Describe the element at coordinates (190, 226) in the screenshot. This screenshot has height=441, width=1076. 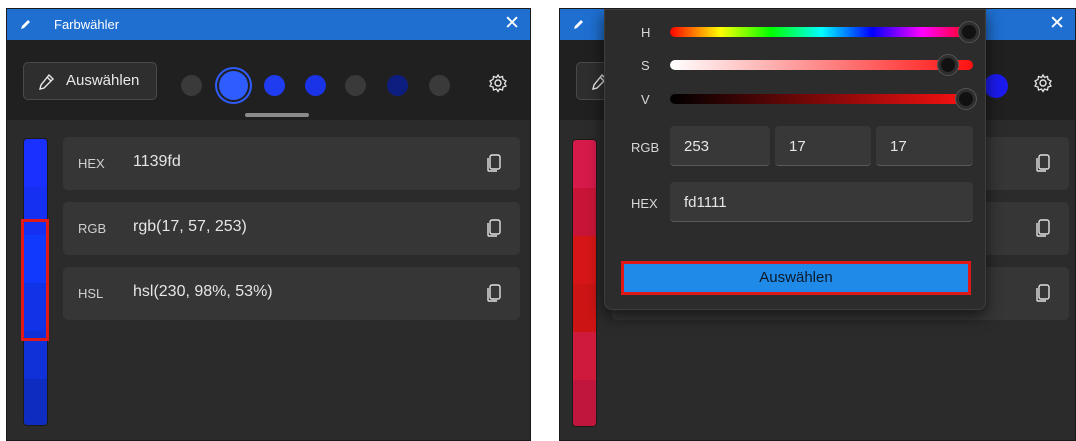
I see `format-value: rgb(17, 57, 253)` at that location.